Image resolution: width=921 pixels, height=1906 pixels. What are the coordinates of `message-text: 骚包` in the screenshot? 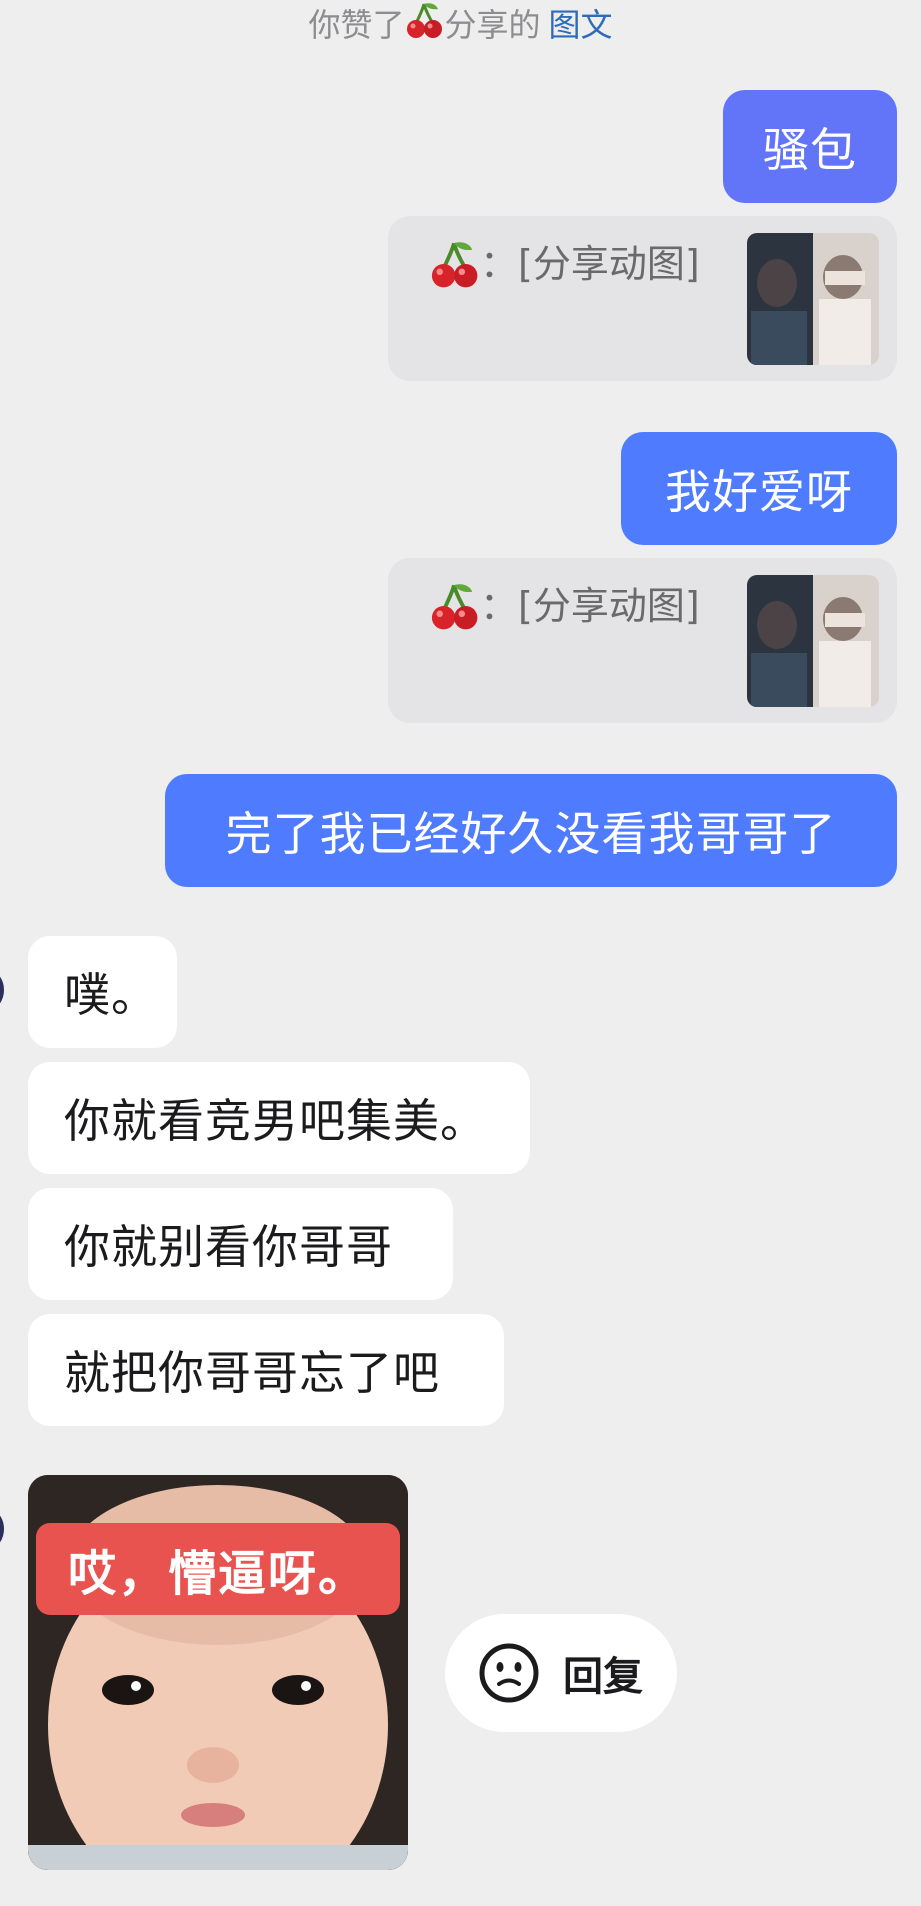 It's located at (810, 149).